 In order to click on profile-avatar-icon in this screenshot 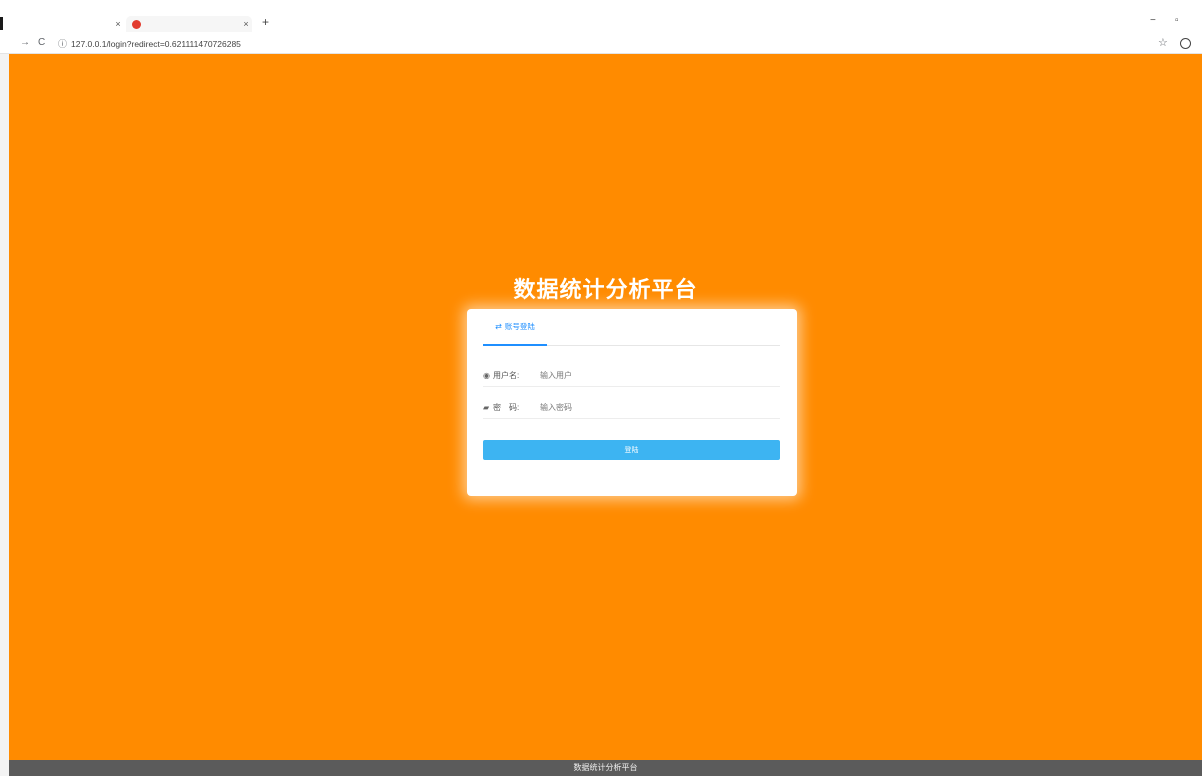, I will do `click(1185, 43)`.